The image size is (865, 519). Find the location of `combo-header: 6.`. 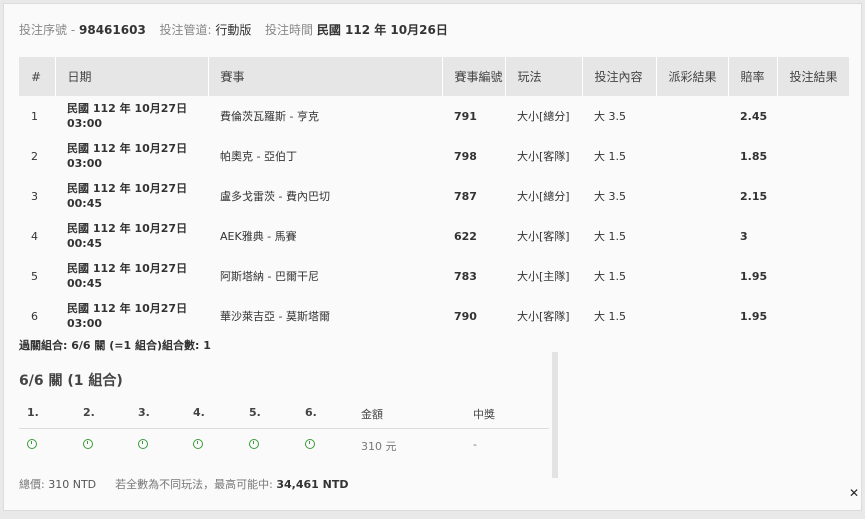

combo-header: 6. is located at coordinates (311, 412).